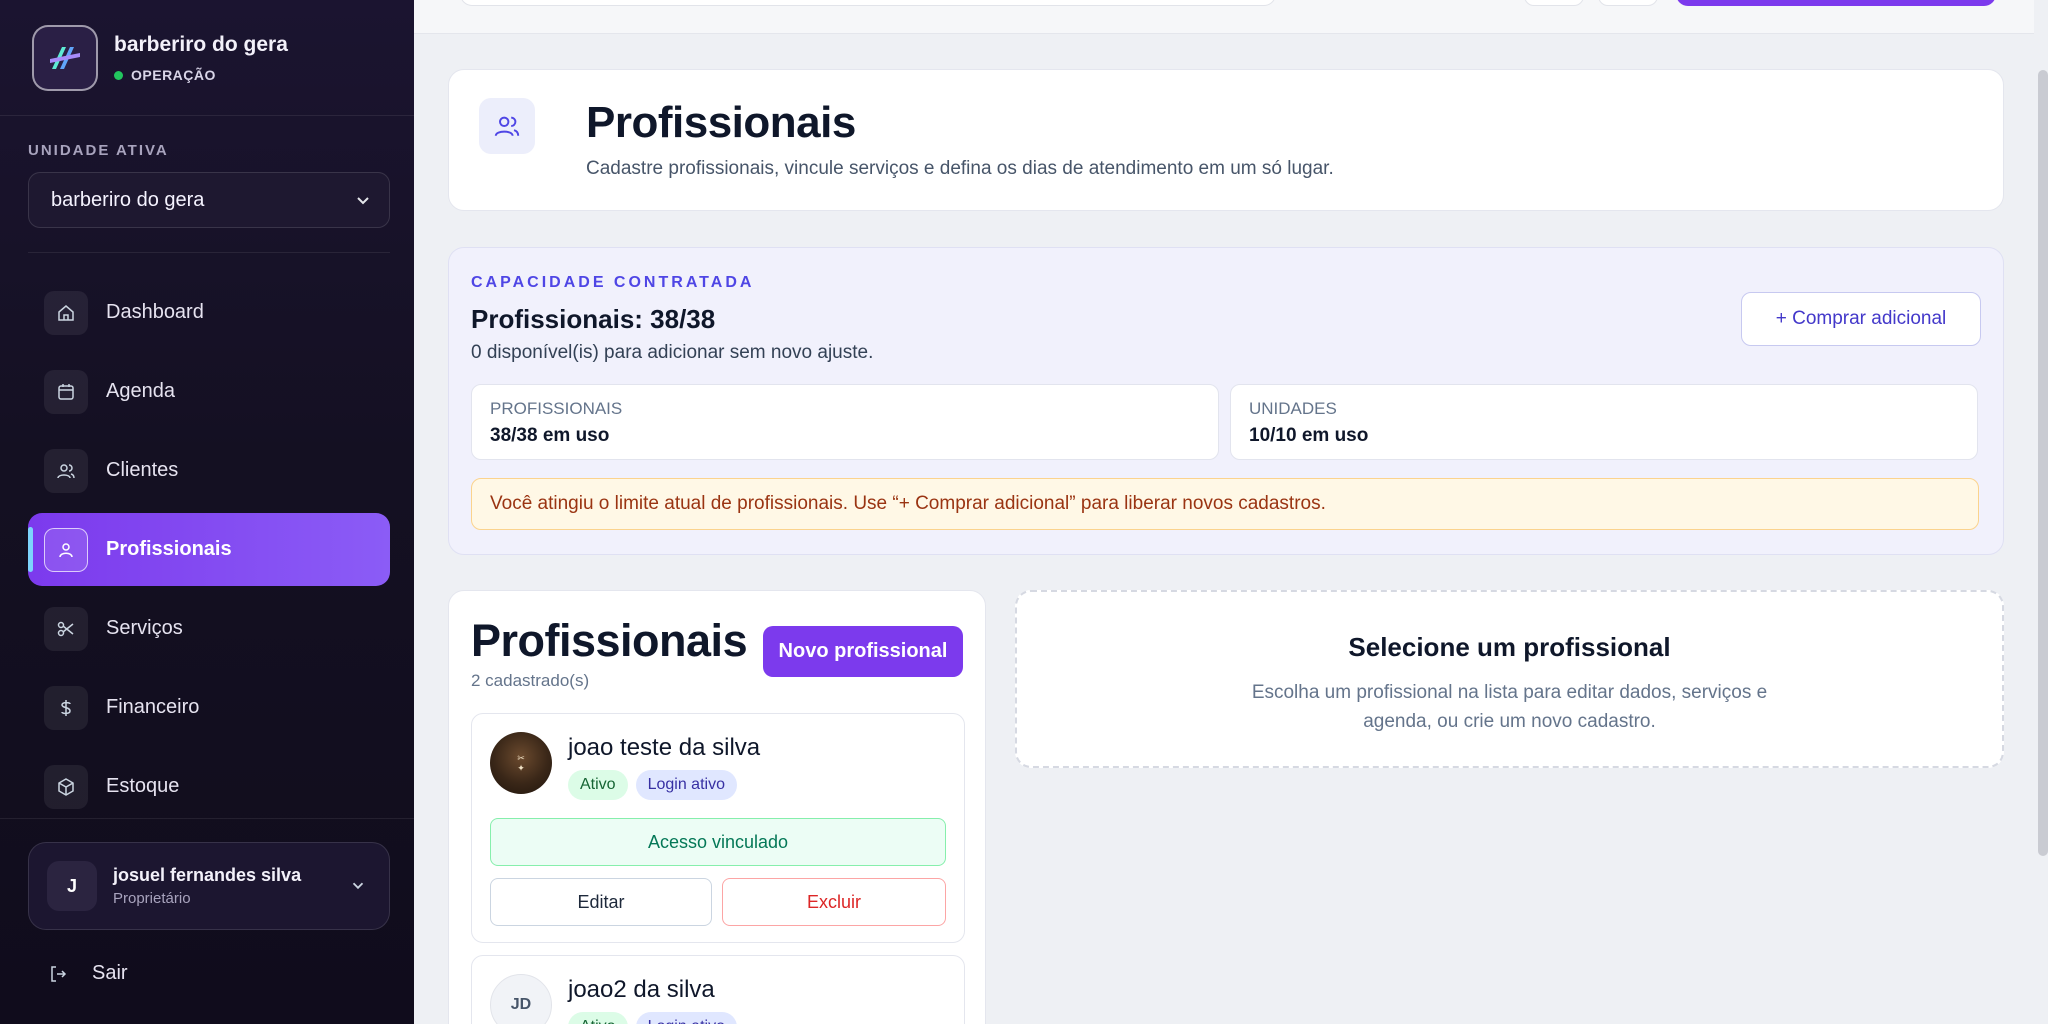 This screenshot has width=2048, height=1024. Describe the element at coordinates (834, 902) in the screenshot. I see `delete-button: Excluir` at that location.